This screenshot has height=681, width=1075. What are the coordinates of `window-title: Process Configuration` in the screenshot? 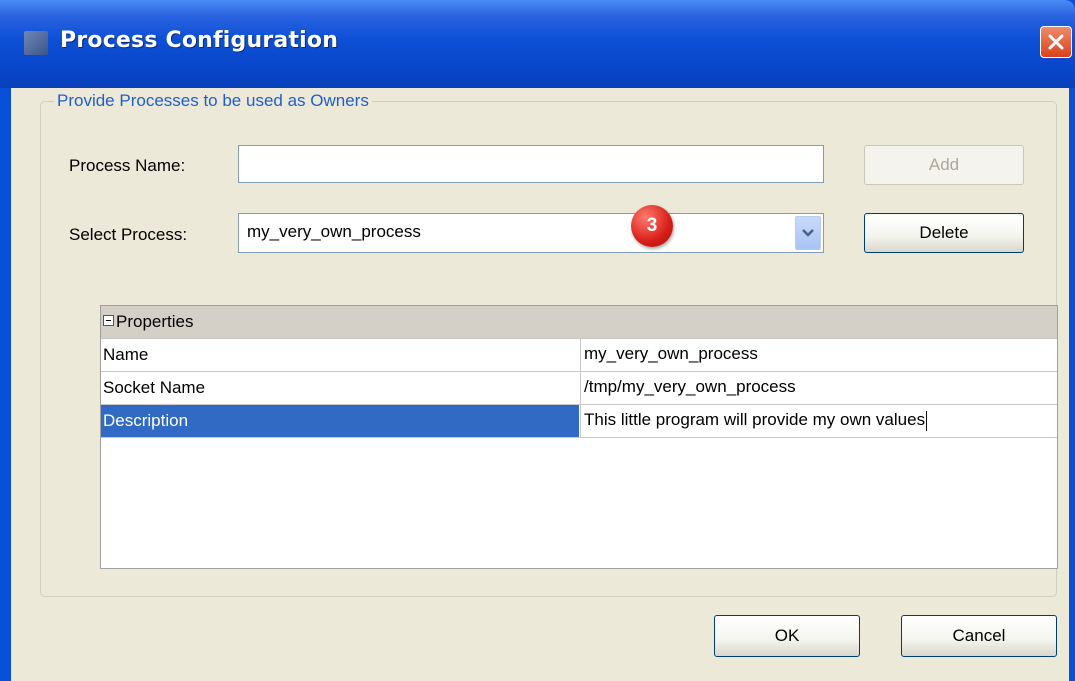 It's located at (199, 40).